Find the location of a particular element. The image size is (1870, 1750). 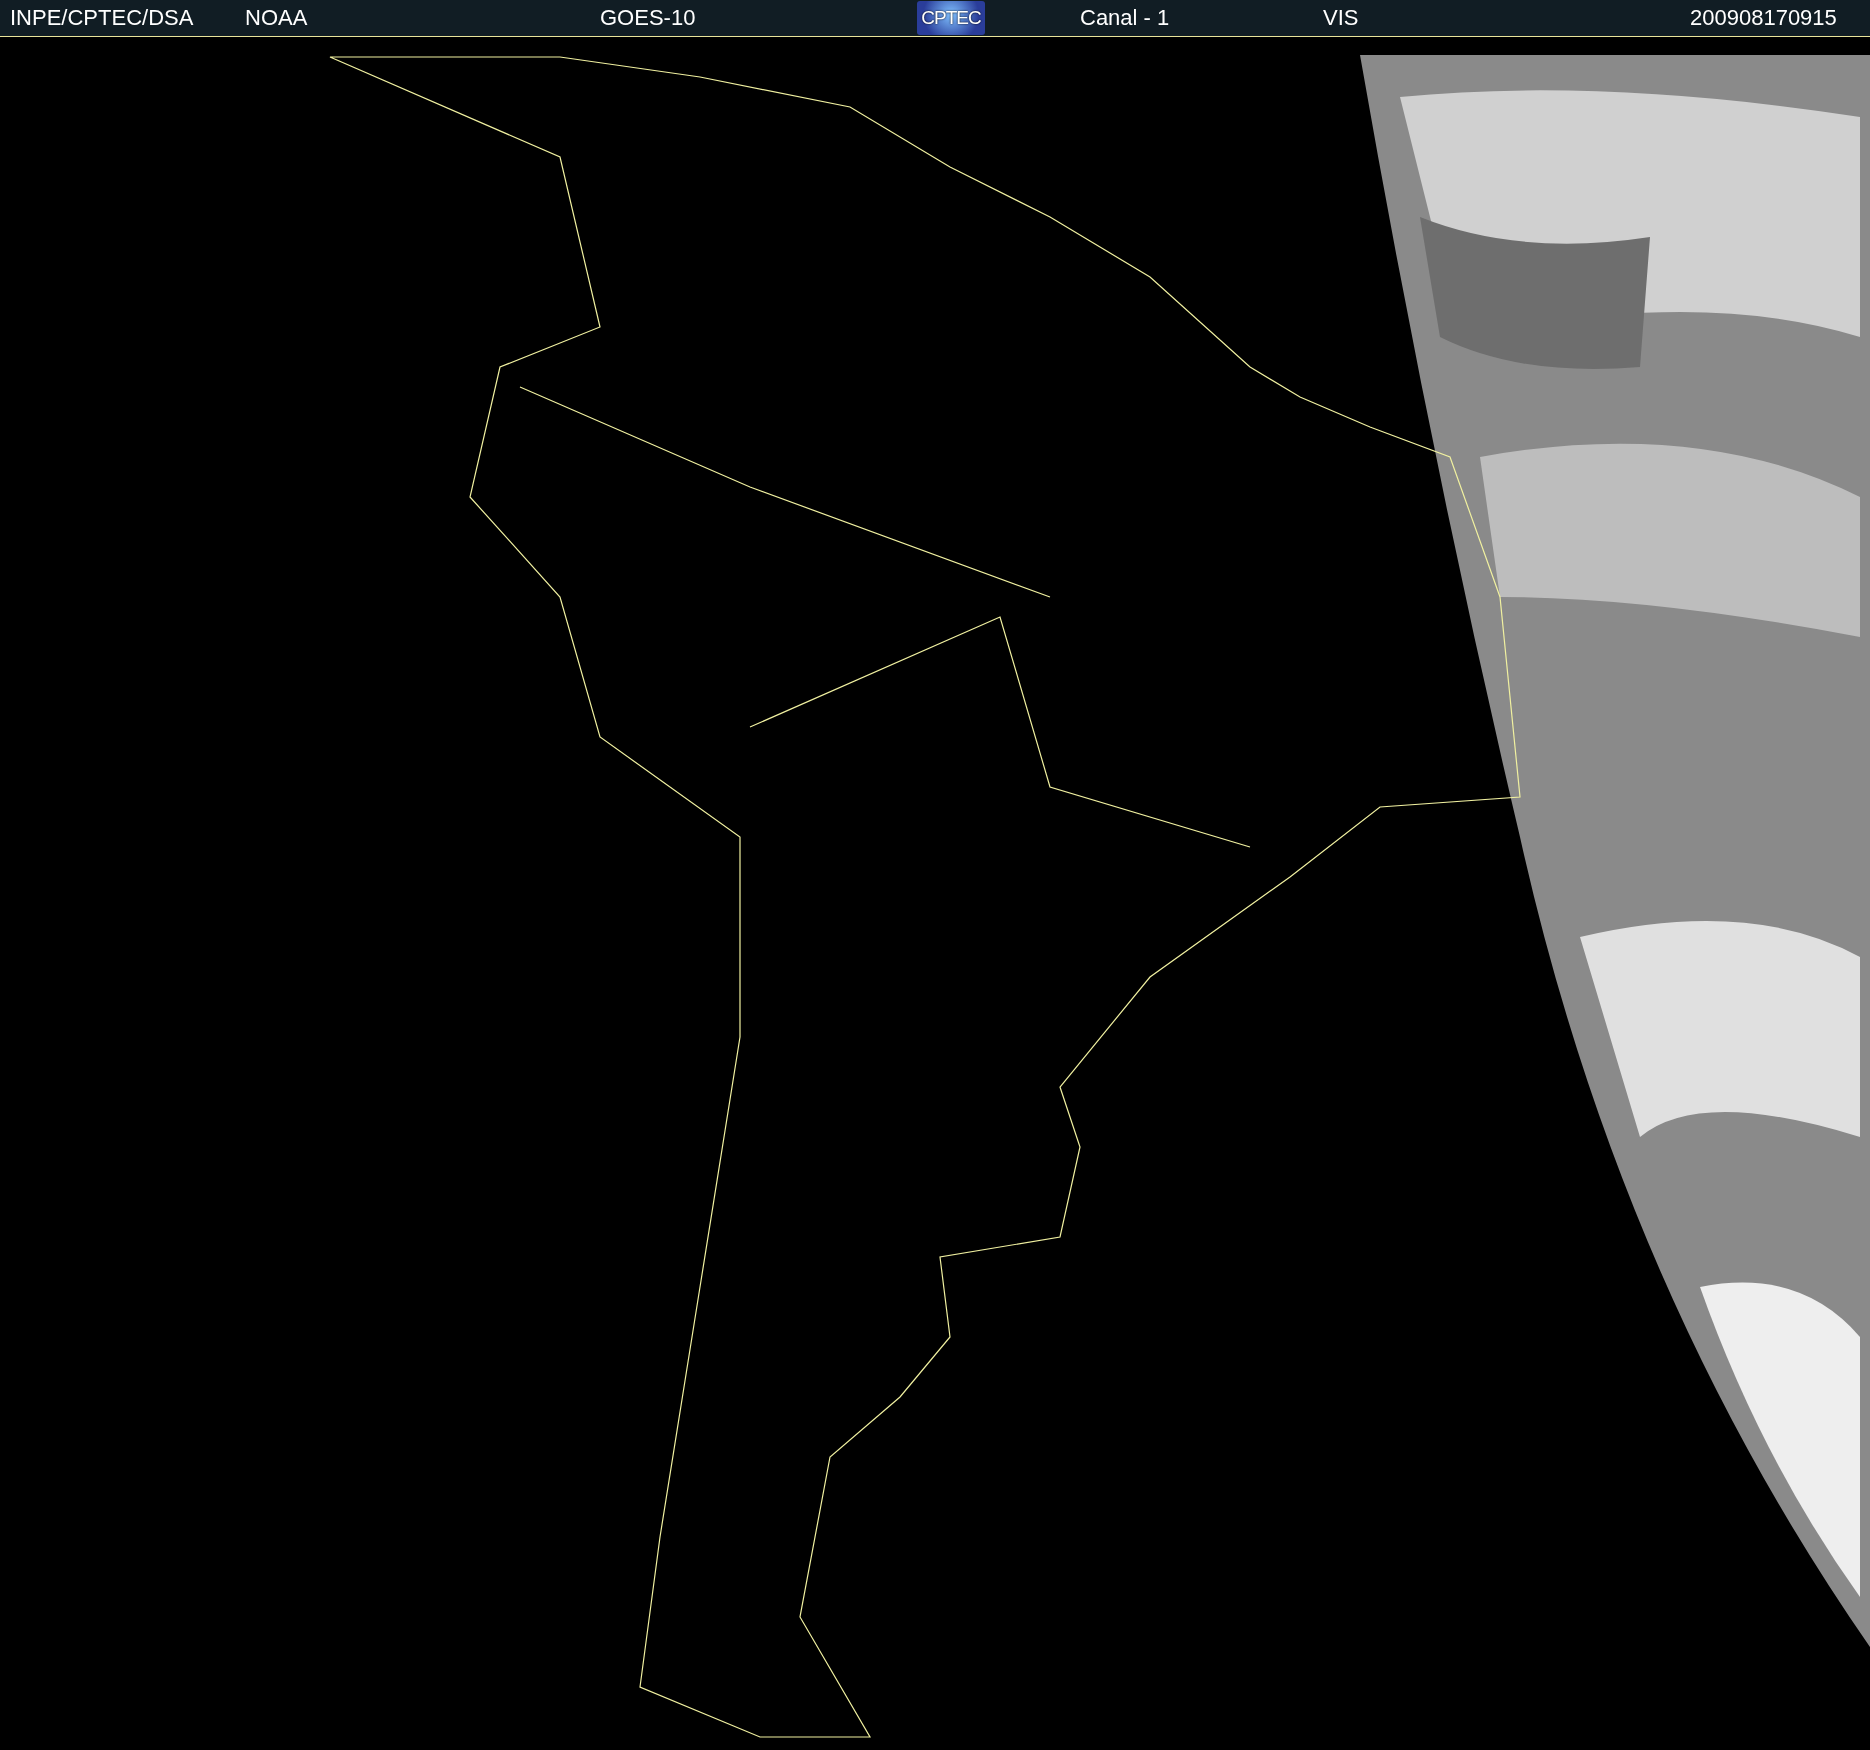

logo: CPTEC is located at coordinates (951, 18).